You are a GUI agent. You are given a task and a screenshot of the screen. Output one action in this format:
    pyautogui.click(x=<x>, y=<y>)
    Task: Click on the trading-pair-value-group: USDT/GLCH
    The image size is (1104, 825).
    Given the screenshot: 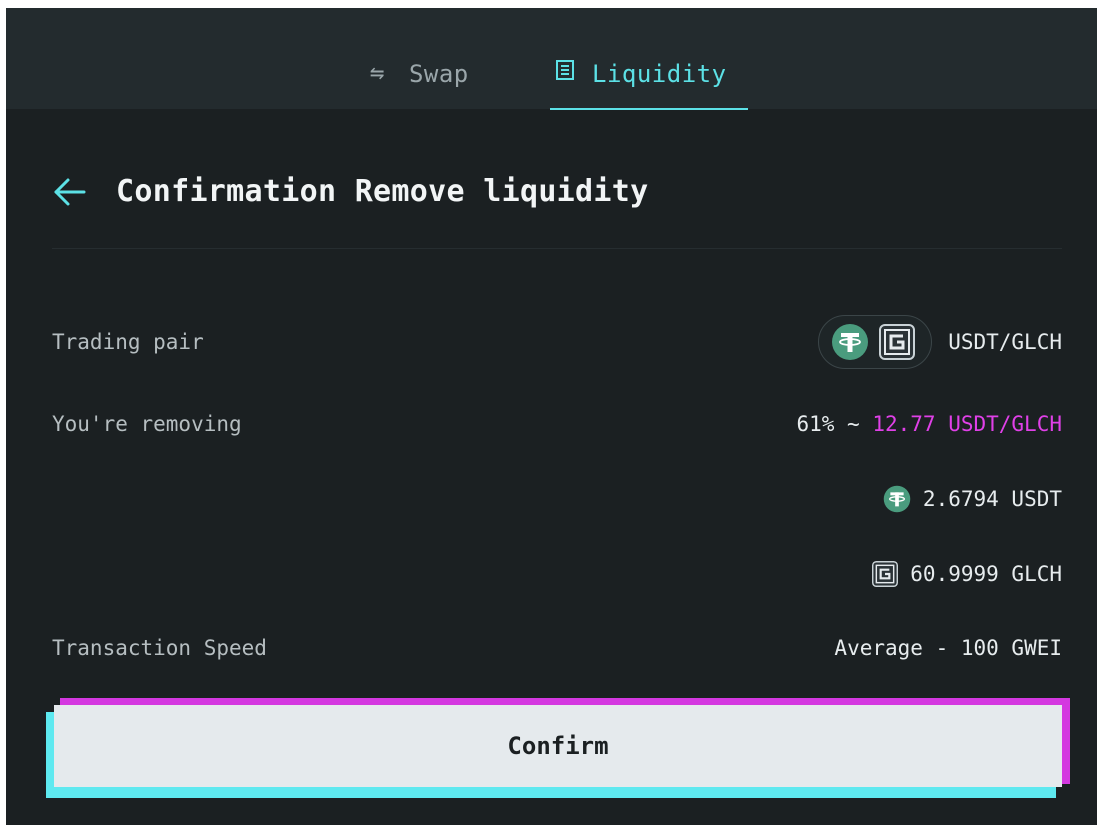 What is the action you would take?
    pyautogui.click(x=940, y=342)
    